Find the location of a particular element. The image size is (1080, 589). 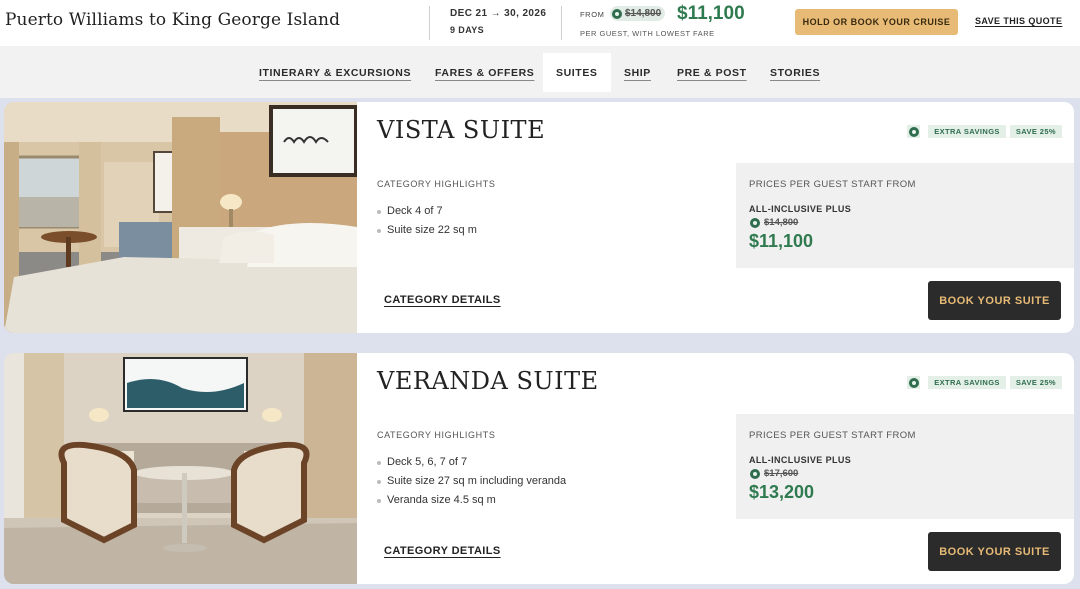

tab-suites: SUITES is located at coordinates (577, 72).